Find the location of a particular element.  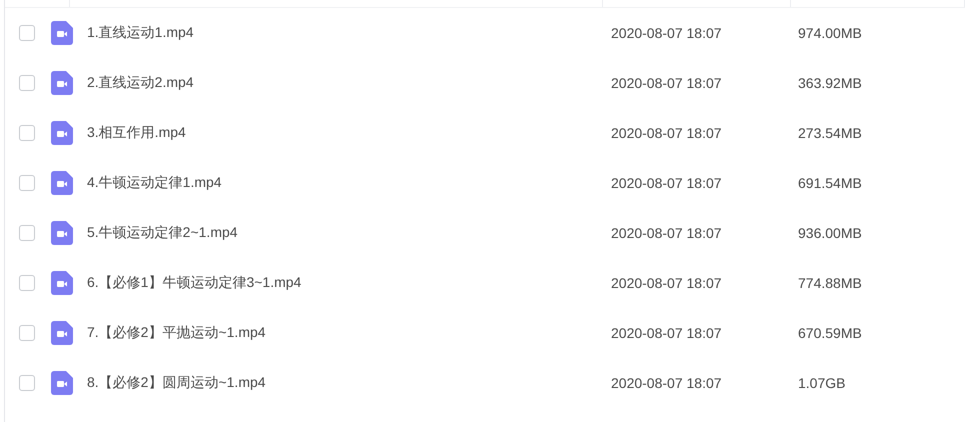

file-size: 670.59MB is located at coordinates (830, 333).